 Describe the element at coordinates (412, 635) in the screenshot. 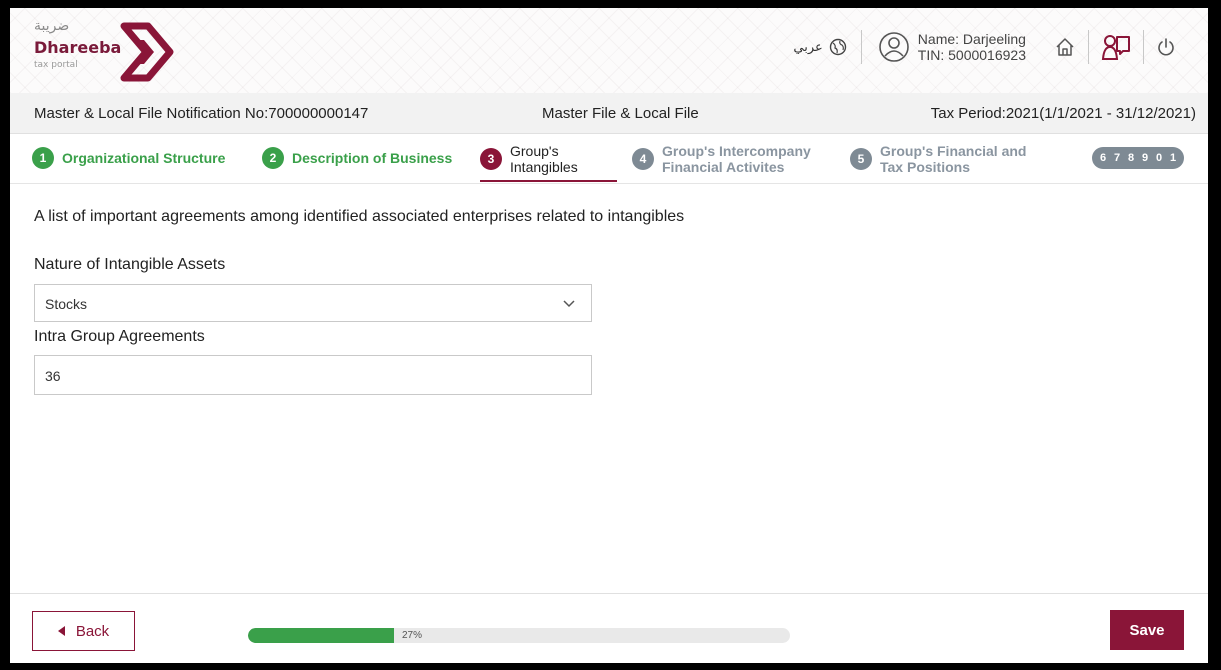

I see `progress-text: 27%` at that location.